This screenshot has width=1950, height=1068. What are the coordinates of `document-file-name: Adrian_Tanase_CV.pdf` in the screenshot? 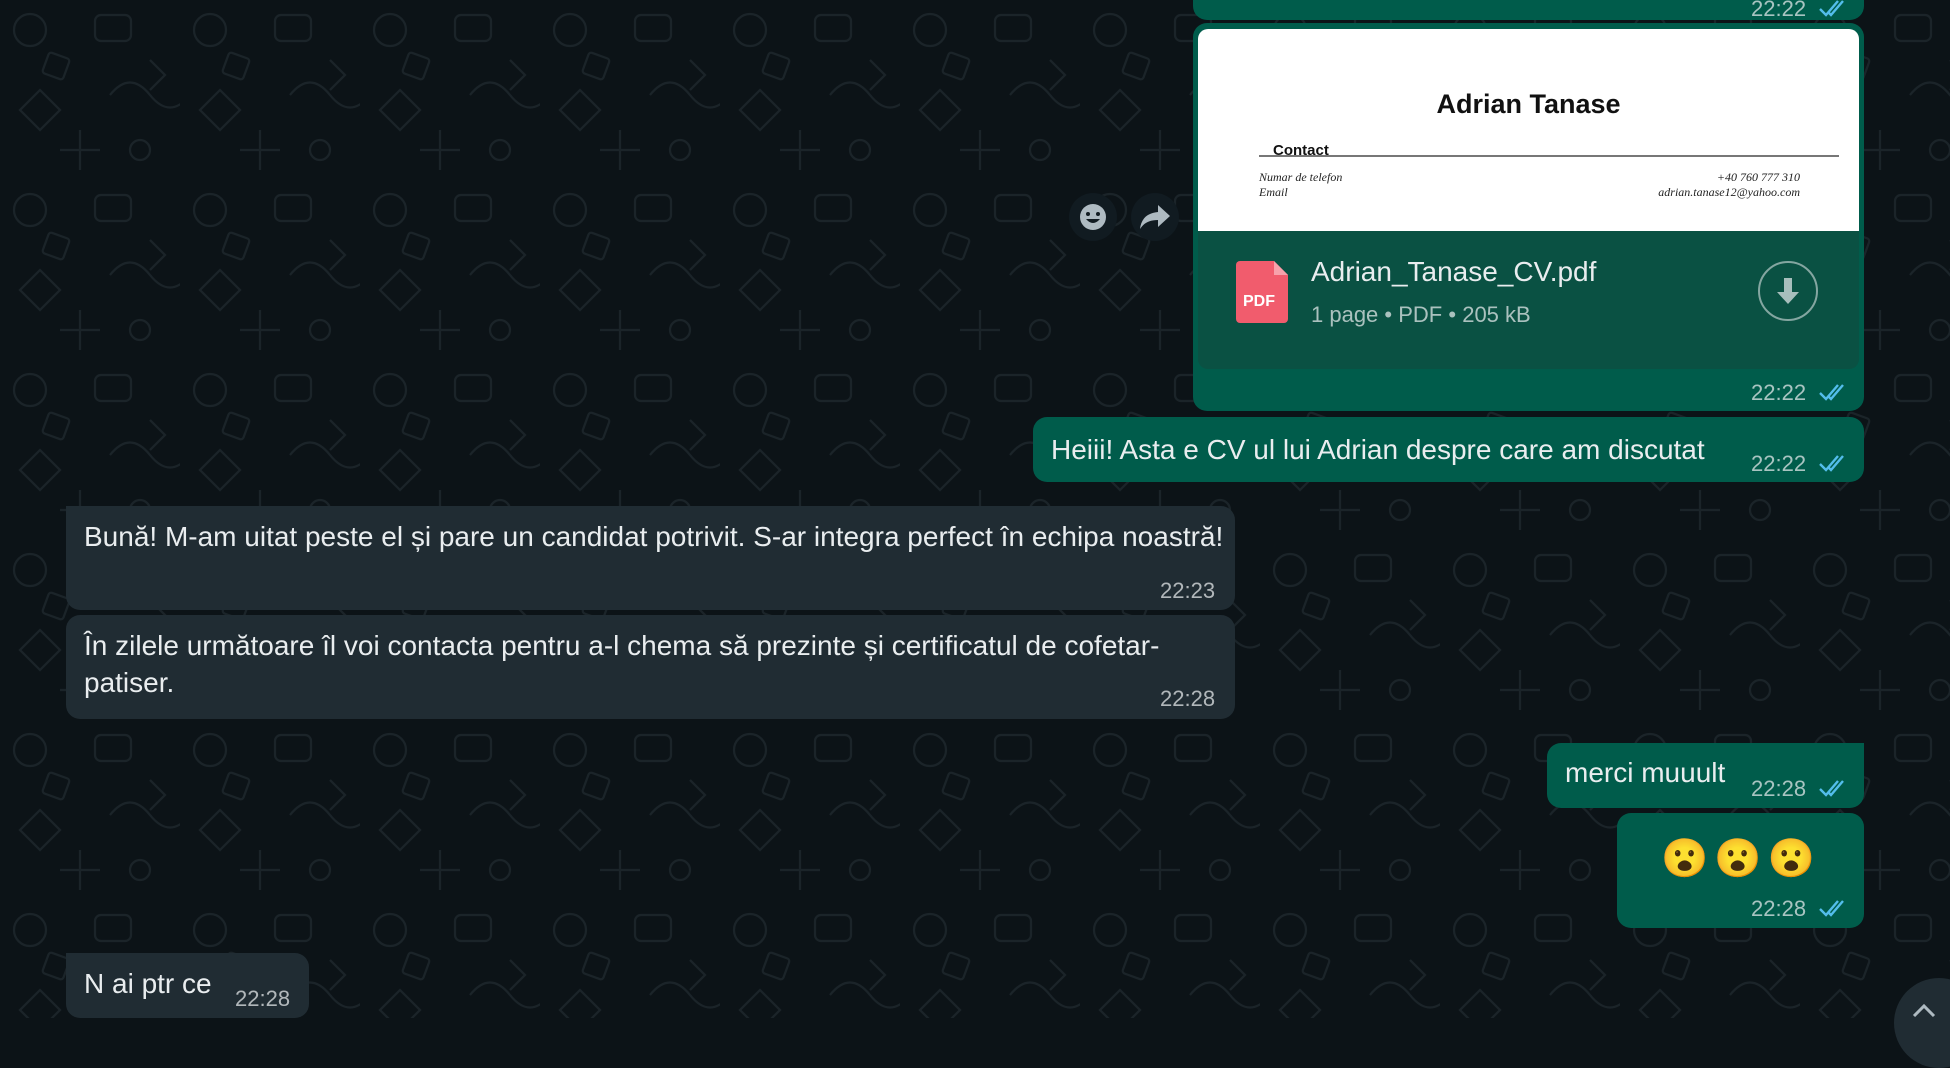 It's located at (1454, 271).